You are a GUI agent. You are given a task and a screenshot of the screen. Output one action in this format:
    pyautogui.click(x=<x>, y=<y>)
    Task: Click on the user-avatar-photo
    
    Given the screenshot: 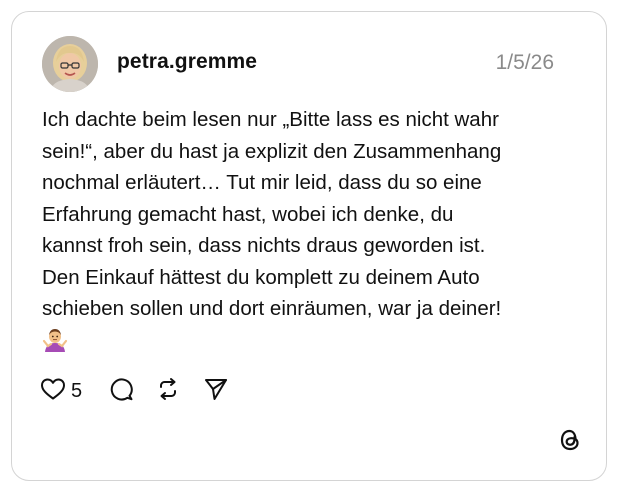 What is the action you would take?
    pyautogui.click(x=70, y=64)
    